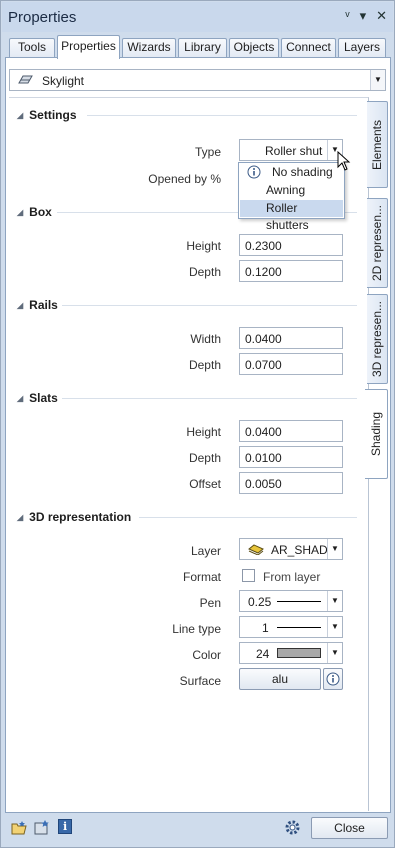 The image size is (395, 848). What do you see at coordinates (197, 80) in the screenshot?
I see `element-selector: Skylight ▼` at bounding box center [197, 80].